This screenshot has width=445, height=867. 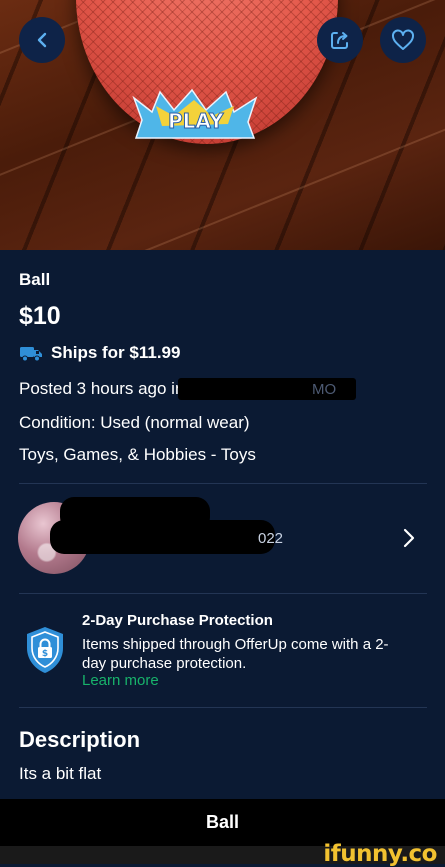 I want to click on share-icon, so click(x=339, y=40).